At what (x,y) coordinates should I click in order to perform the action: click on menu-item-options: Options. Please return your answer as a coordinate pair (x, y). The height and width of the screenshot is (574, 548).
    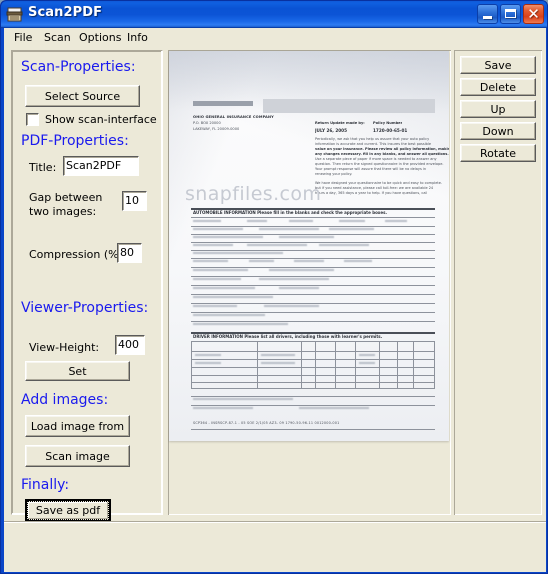
    Looking at the image, I should click on (100, 38).